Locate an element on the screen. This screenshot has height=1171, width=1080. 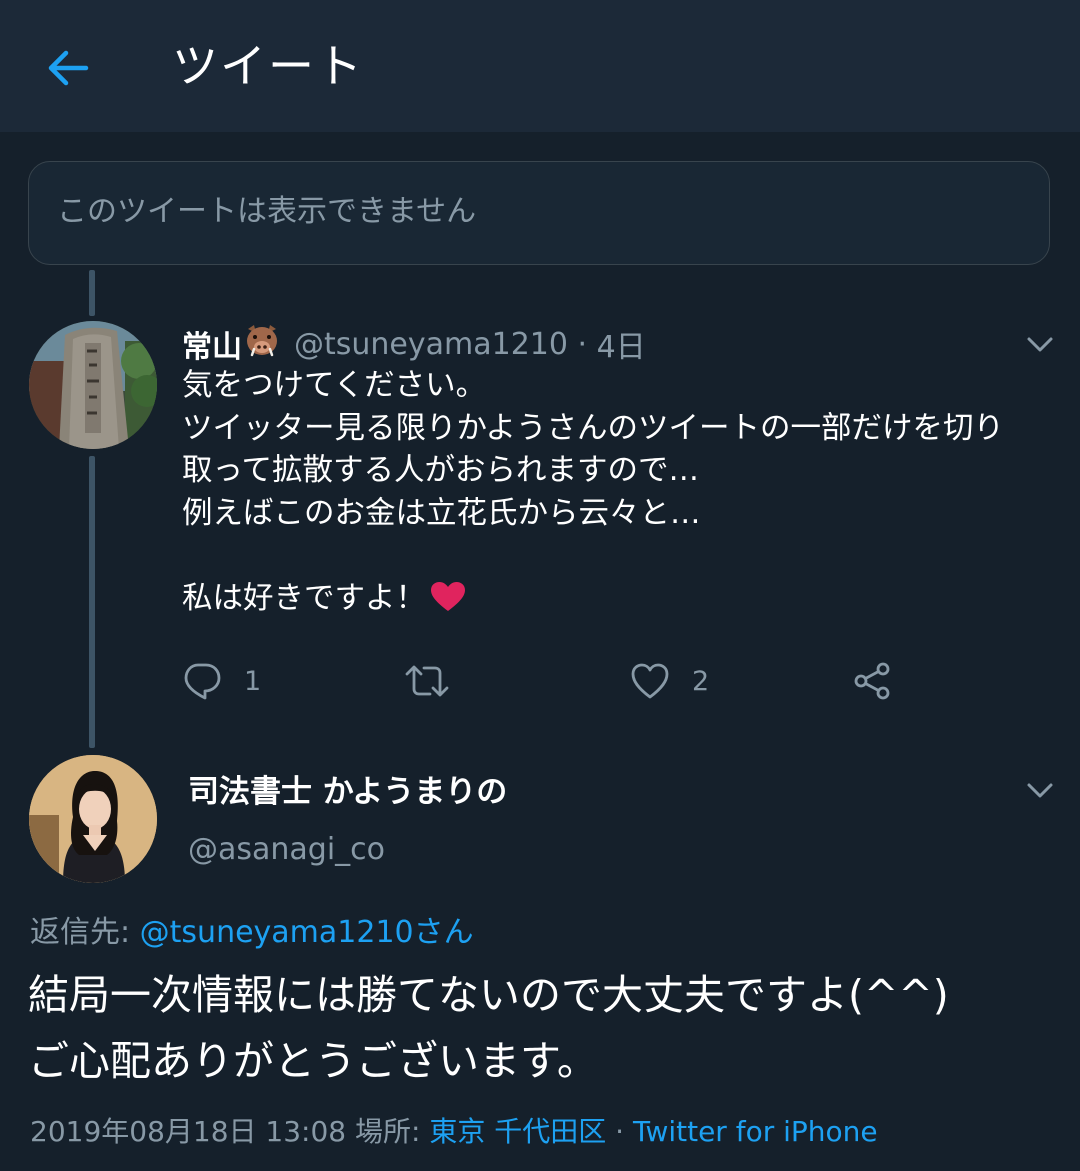
tweet-author-line: 常山 @tsuneyama1210 · 4日 is located at coordinates (414, 344).